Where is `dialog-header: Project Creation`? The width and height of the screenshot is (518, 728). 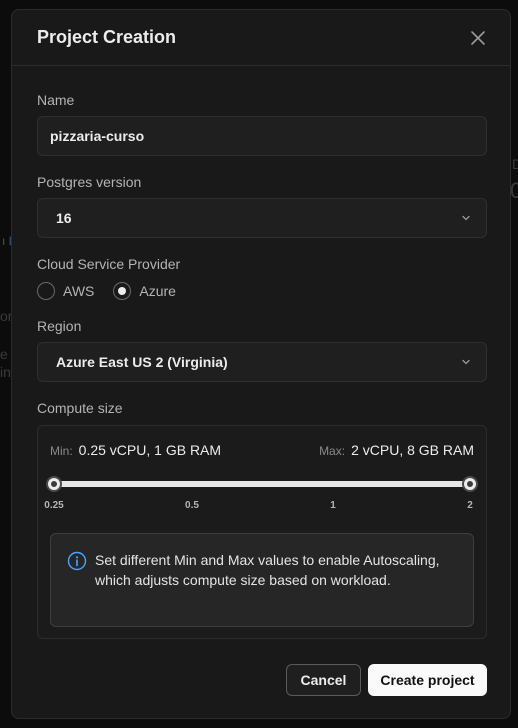 dialog-header: Project Creation is located at coordinates (261, 38).